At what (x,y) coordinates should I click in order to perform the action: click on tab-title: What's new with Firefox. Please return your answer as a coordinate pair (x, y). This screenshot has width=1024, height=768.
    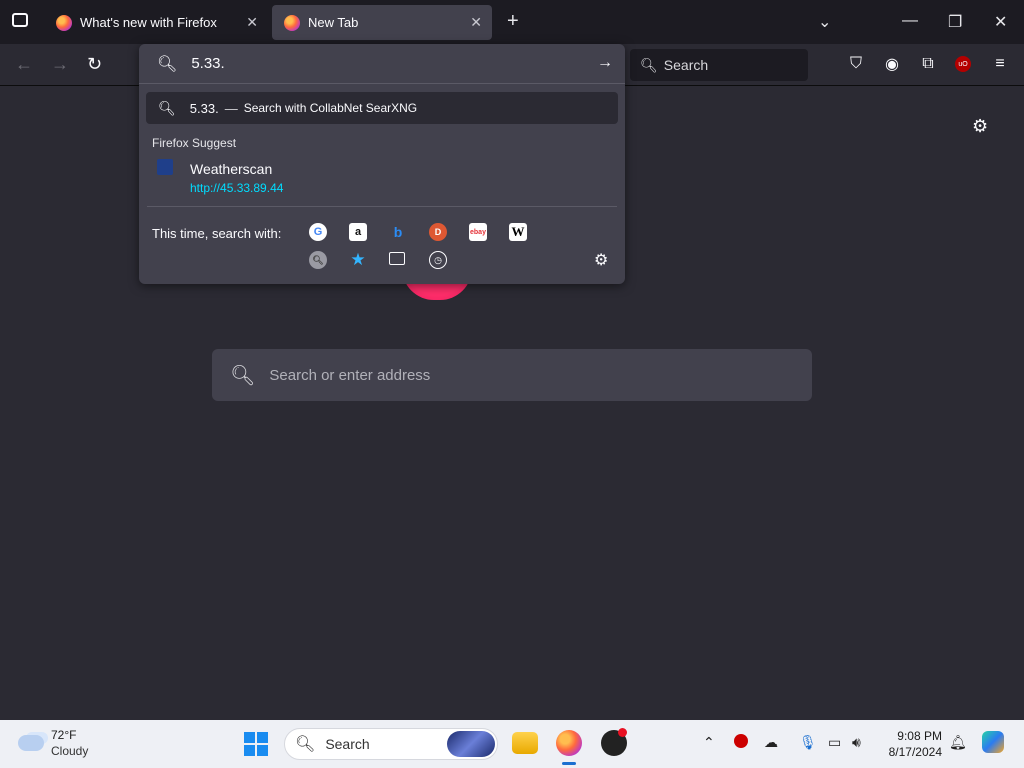
    Looking at the image, I should click on (148, 22).